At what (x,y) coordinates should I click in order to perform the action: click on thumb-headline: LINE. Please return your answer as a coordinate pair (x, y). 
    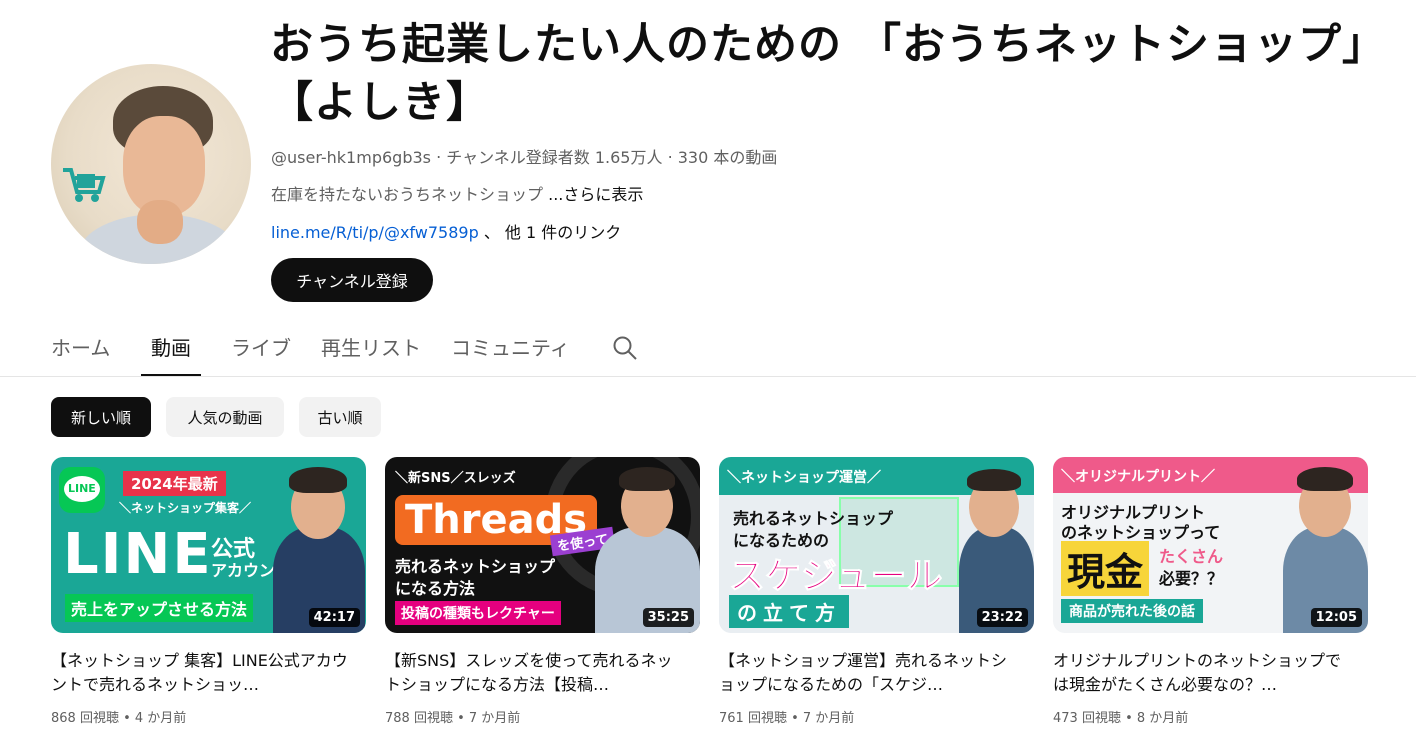
    Looking at the image, I should click on (138, 554).